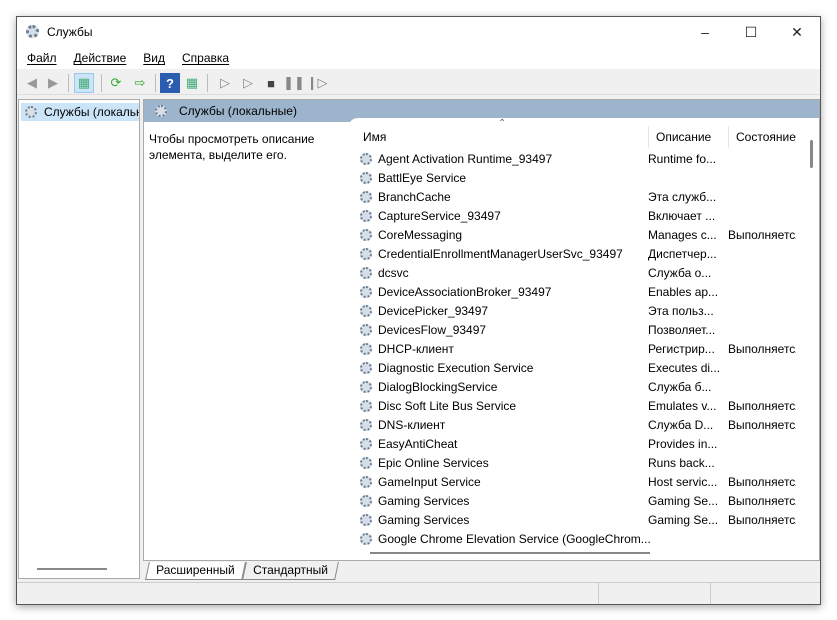 The height and width of the screenshot is (620, 837). What do you see at coordinates (433, 311) in the screenshot?
I see `service-name: DevicePicker_93497` at bounding box center [433, 311].